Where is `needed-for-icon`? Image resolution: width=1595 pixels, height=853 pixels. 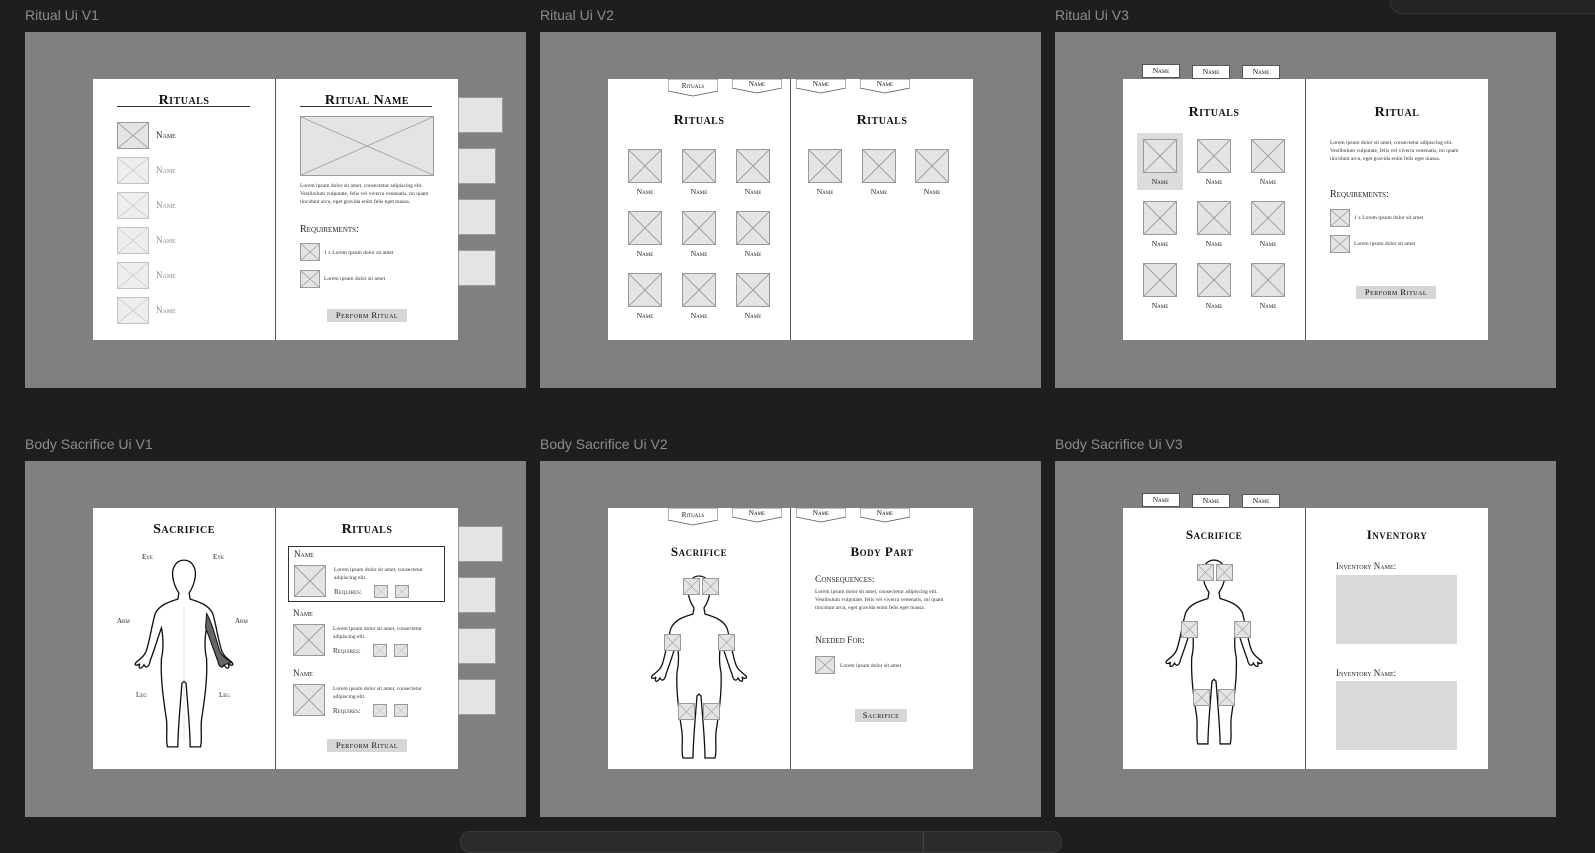 needed-for-icon is located at coordinates (825, 665).